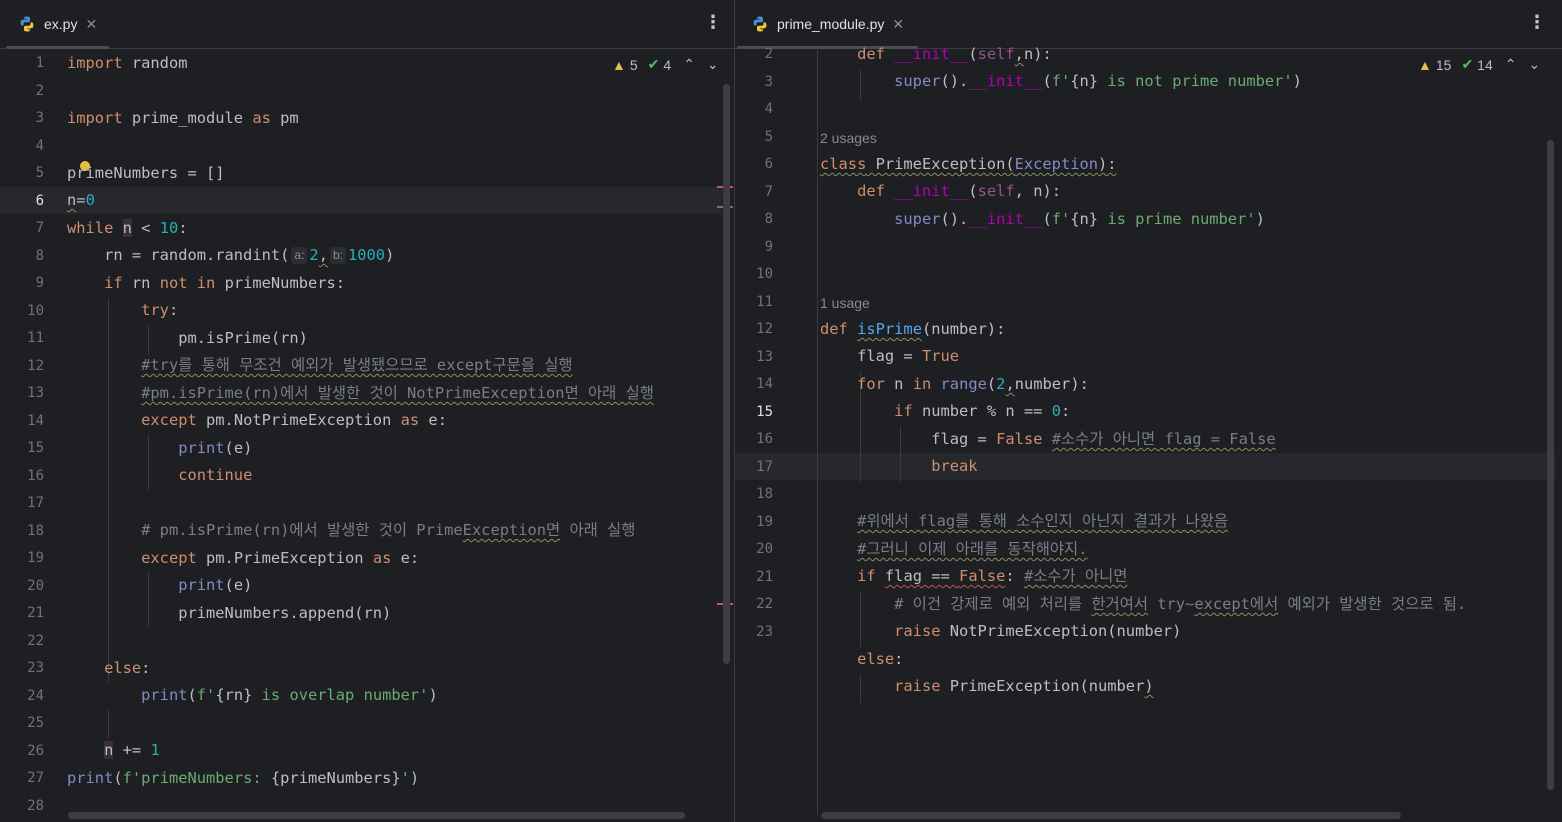  I want to click on code-line: #try를 통해 무조건 예외가 발생됐으므로 except구문을 실행, so click(357, 365).